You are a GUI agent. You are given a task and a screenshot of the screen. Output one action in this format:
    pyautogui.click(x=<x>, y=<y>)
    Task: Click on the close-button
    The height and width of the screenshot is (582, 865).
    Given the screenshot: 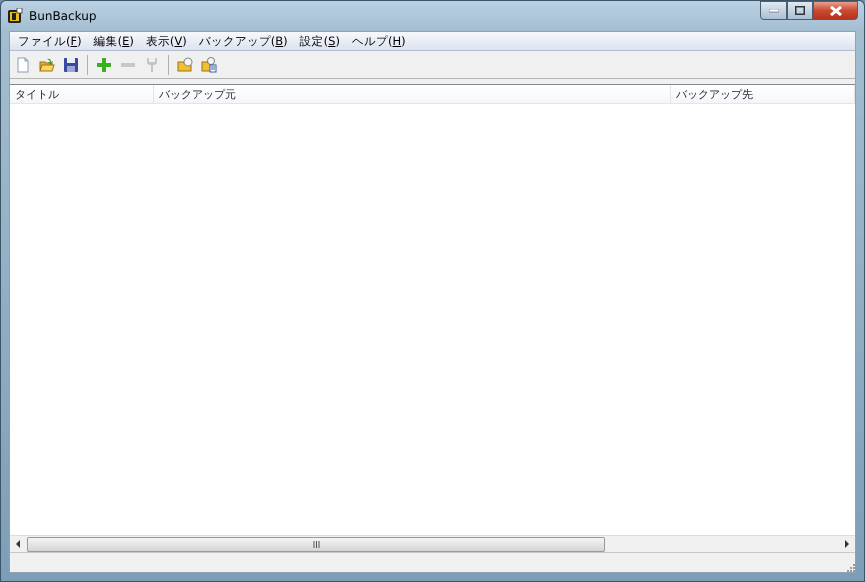 What is the action you would take?
    pyautogui.click(x=835, y=10)
    